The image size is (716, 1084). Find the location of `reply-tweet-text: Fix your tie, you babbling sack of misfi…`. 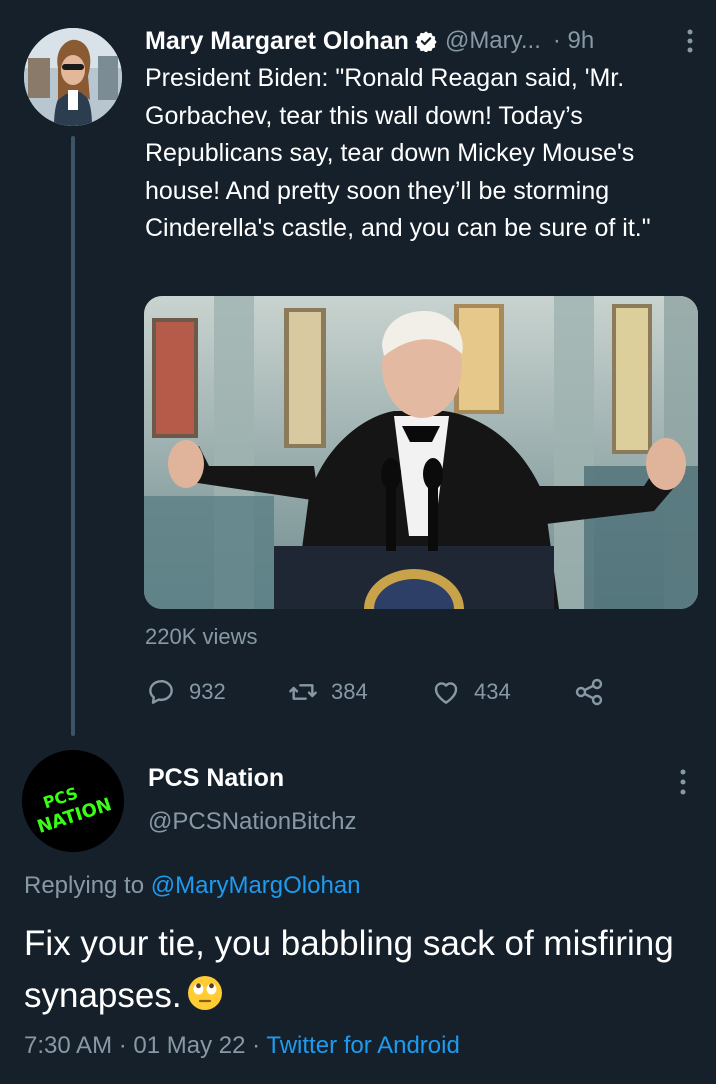

reply-tweet-text: Fix your tie, you babbling sack of misfi… is located at coordinates (359, 970).